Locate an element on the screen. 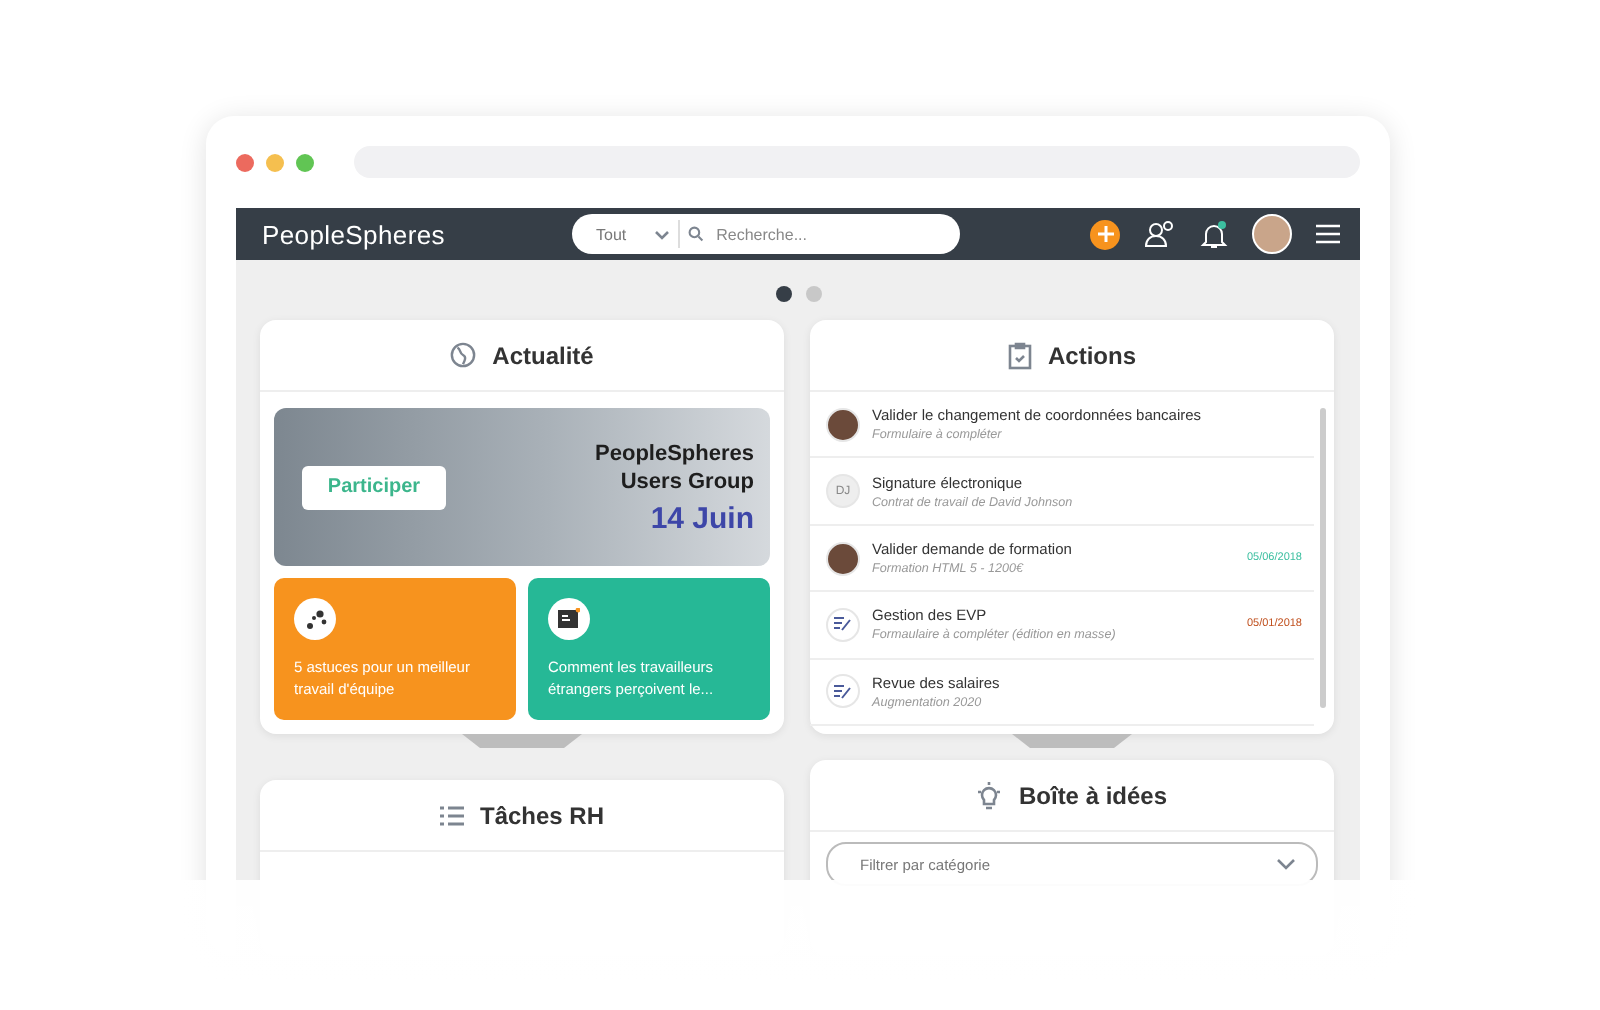 Image resolution: width=1600 pixels, height=1010 pixels. add-button is located at coordinates (1105, 234).